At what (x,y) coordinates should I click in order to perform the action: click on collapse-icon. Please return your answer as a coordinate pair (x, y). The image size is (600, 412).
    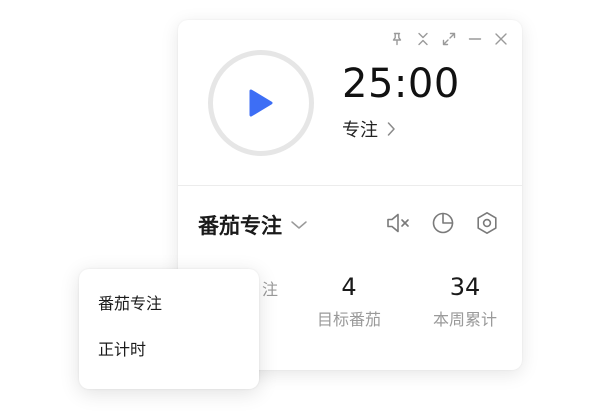
    Looking at the image, I should click on (423, 39).